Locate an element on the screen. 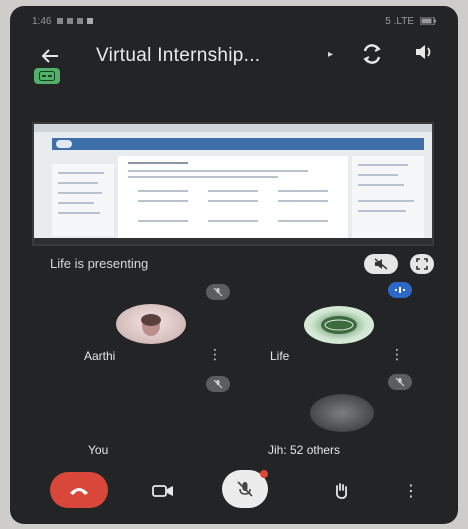 Image resolution: width=468 pixels, height=529 pixels. notification-icons is located at coordinates (75, 21).